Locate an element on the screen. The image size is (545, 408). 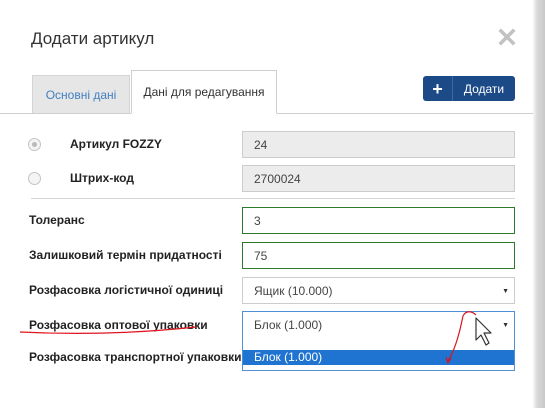
tolerance-input: 3 is located at coordinates (378, 220).